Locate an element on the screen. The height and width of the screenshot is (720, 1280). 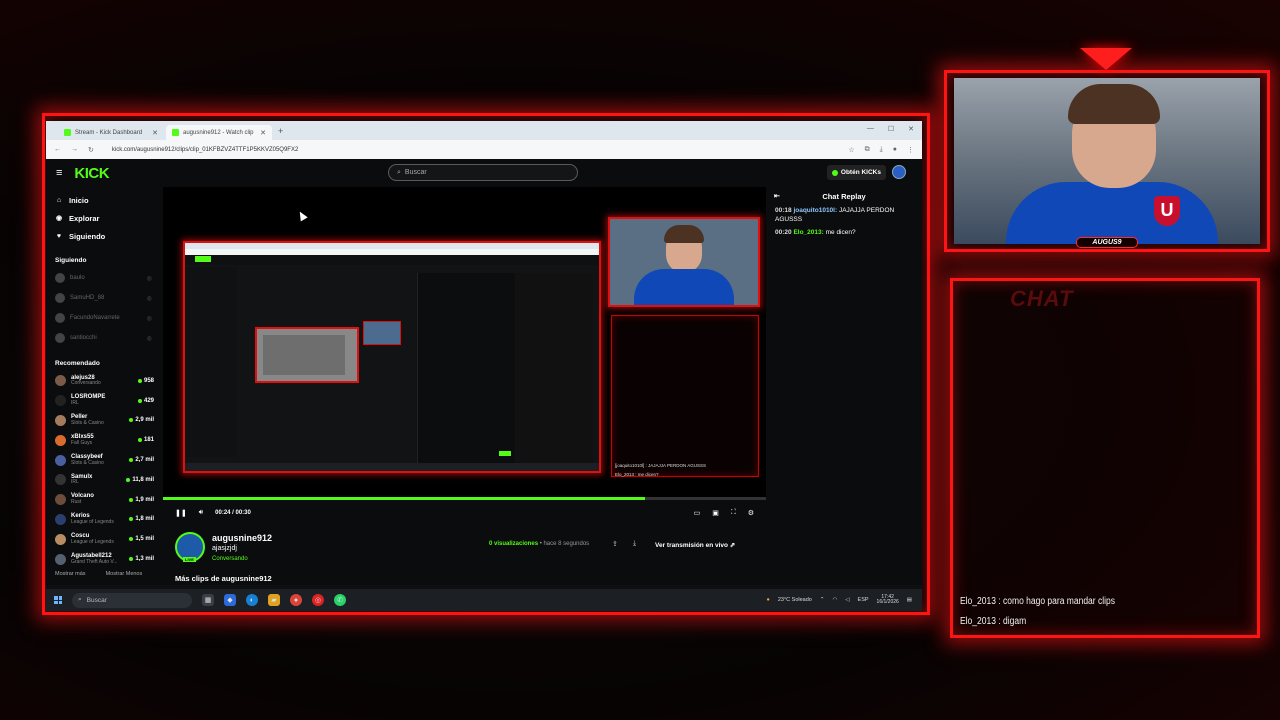
pause-icon: ❚❚ is located at coordinates (181, 513).